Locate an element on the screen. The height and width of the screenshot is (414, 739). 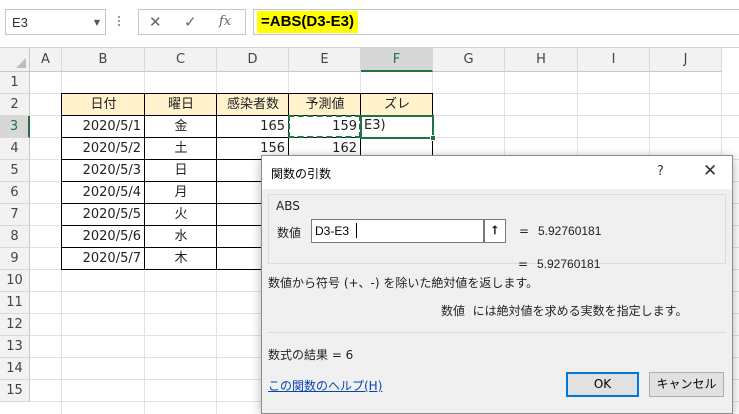
function-name: ABS is located at coordinates (288, 206).